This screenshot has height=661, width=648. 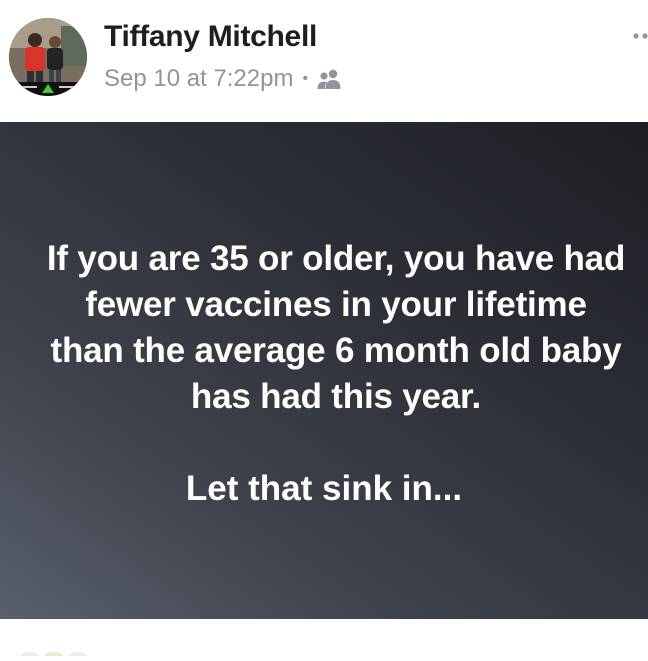 I want to click on avatar-photo-icon, so click(x=48, y=57).